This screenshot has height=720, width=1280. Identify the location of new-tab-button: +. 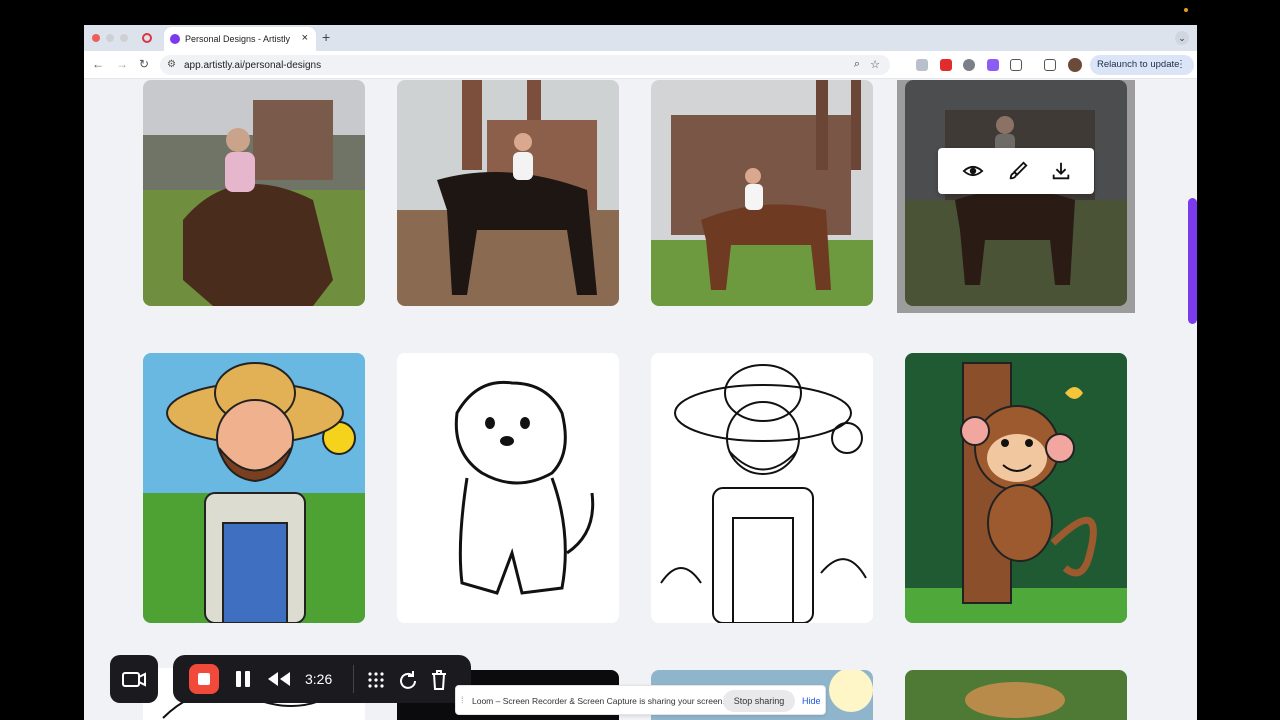
(326, 37).